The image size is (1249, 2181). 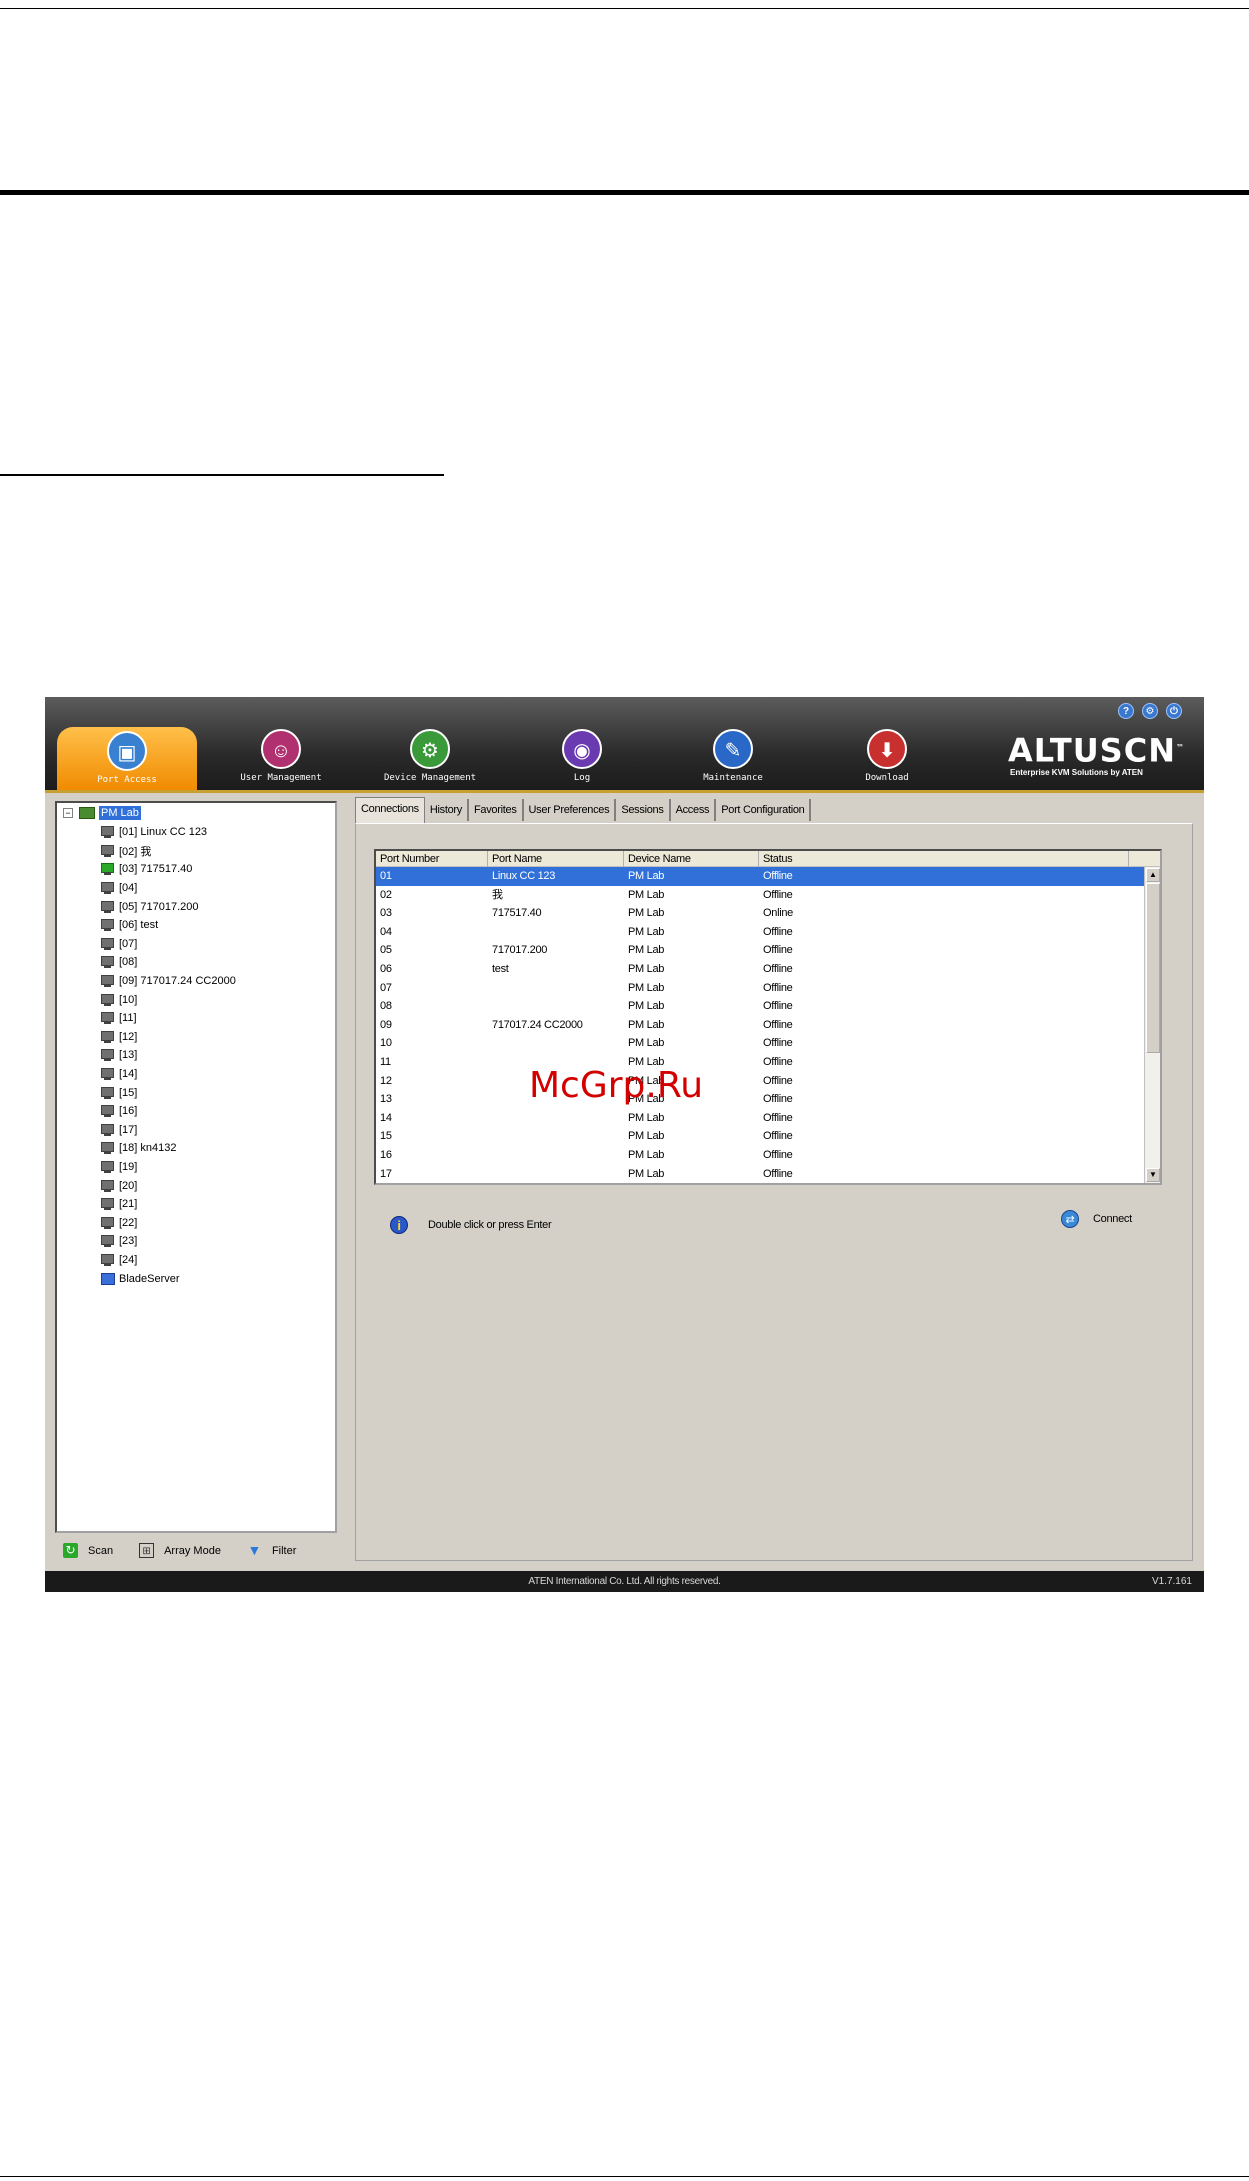 I want to click on scroll-thumb, so click(x=1153, y=968).